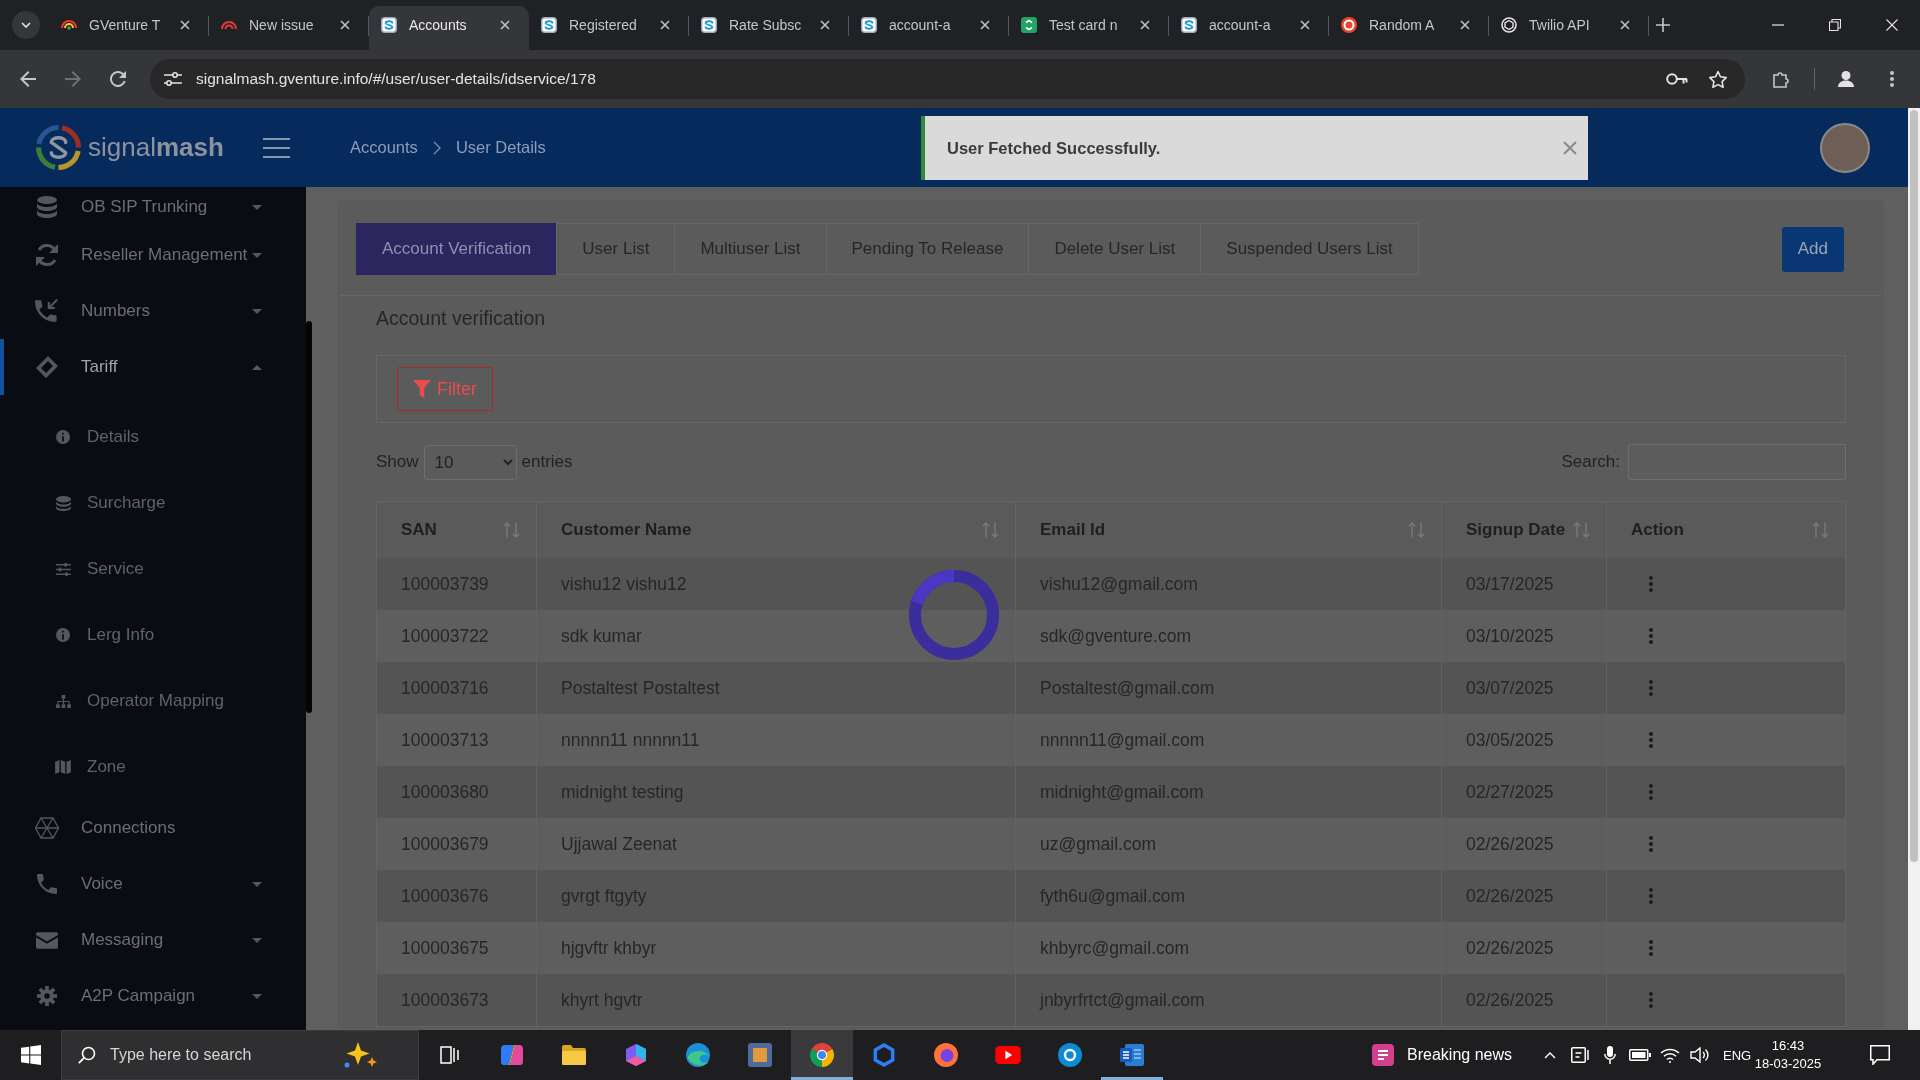  What do you see at coordinates (1737, 1055) in the screenshot?
I see `language-indicator: ENG` at bounding box center [1737, 1055].